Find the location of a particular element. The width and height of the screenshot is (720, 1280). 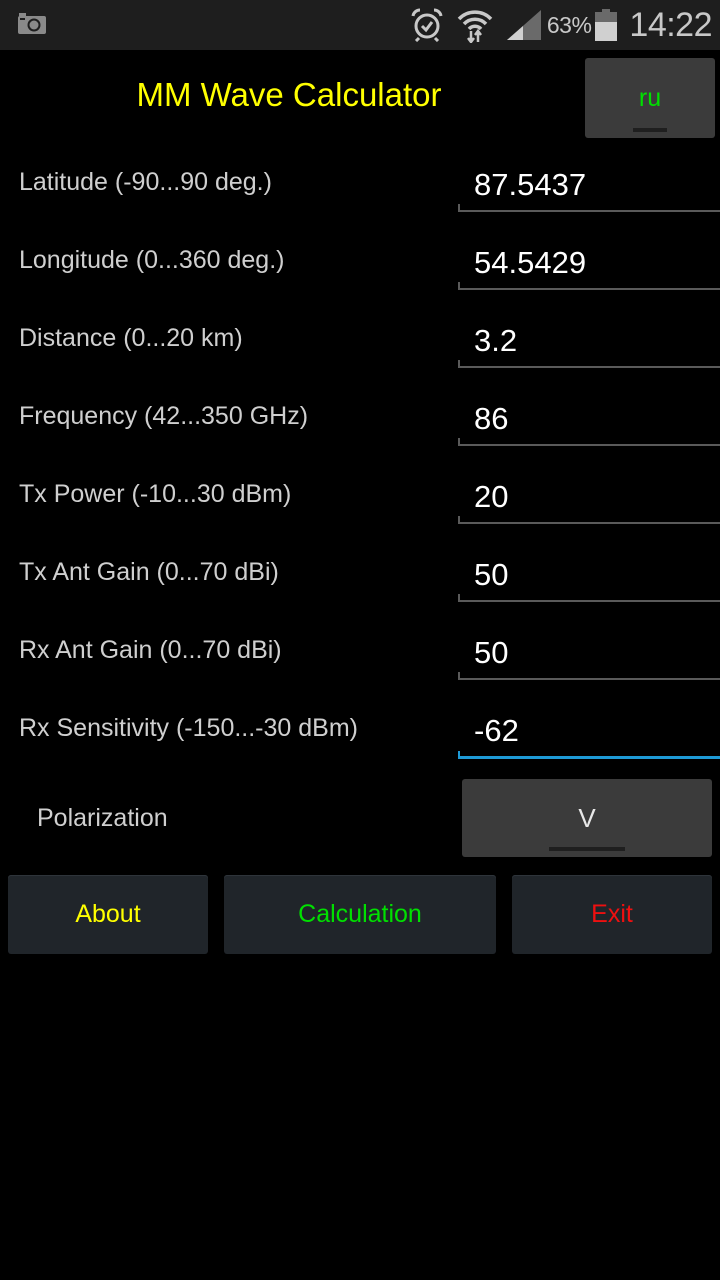

field-rx-sensitivity: Rx Sensitivity (-150...-30 dBm) is located at coordinates (360, 733).